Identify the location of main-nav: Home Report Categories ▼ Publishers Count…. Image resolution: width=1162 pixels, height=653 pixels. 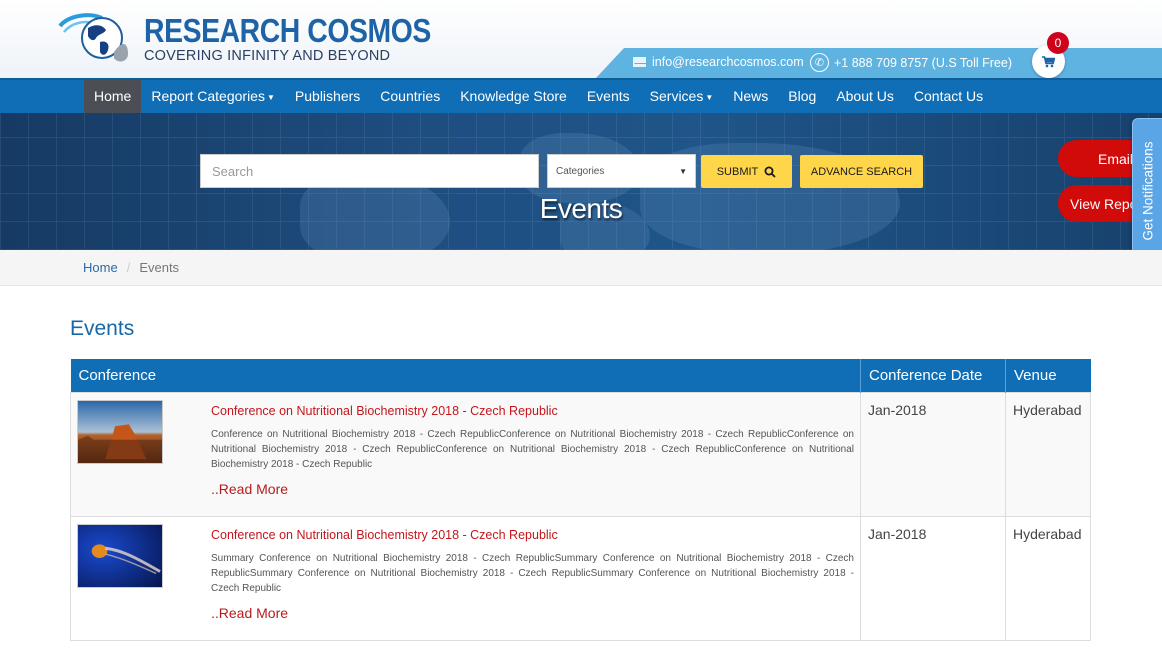
(581, 95).